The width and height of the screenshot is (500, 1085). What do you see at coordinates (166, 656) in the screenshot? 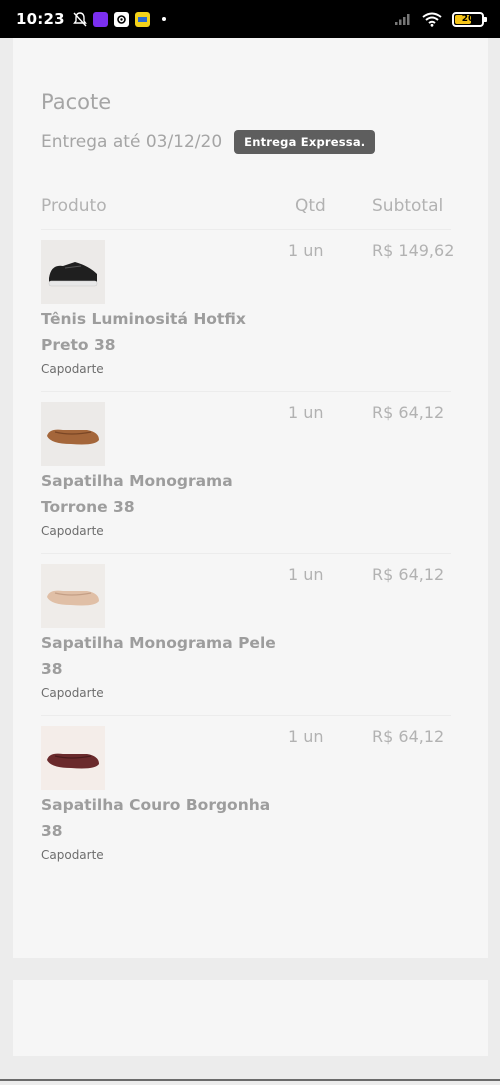
I see `product-name: Sapatilha Monograma Pele 38` at bounding box center [166, 656].